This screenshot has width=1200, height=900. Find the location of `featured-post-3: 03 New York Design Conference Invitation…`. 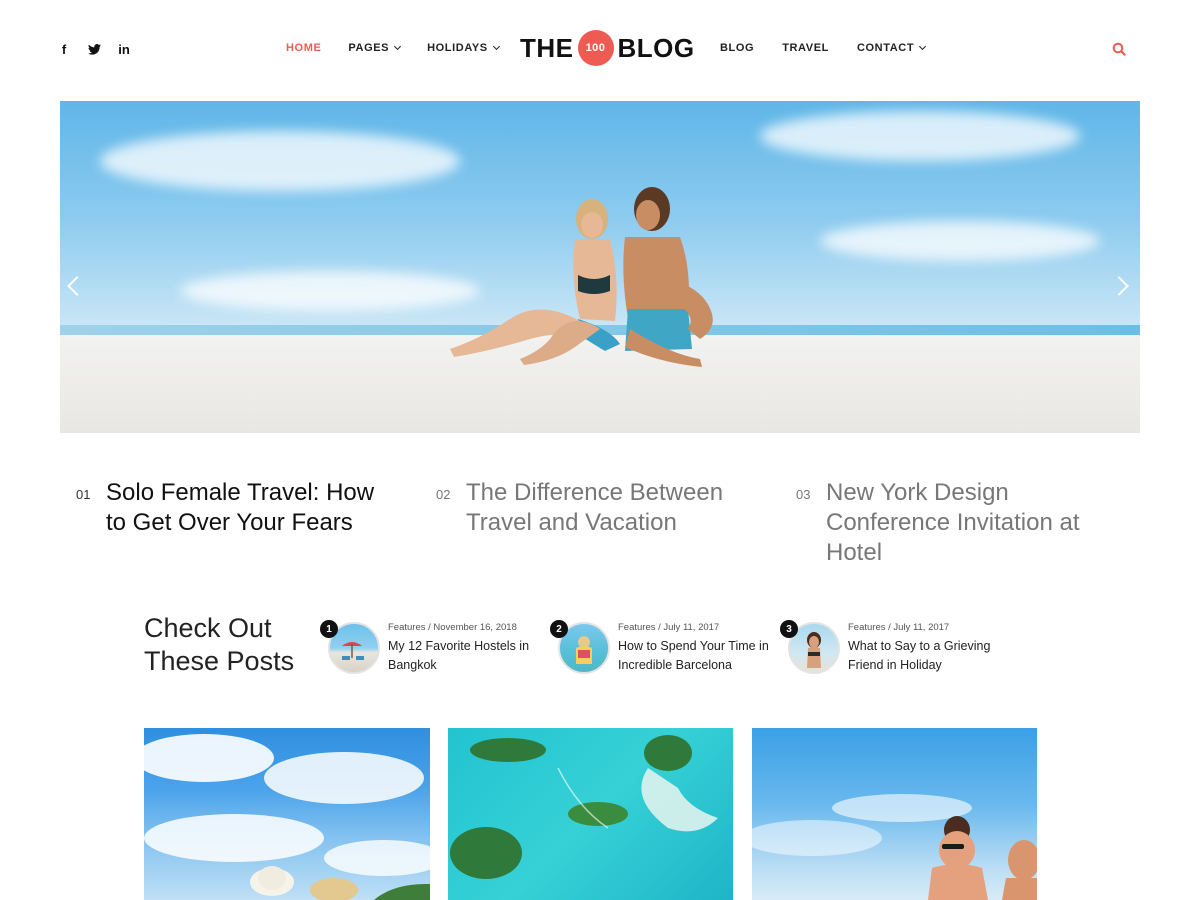

featured-post-3: 03 New York Design Conference Invitation… is located at coordinates (951, 523).